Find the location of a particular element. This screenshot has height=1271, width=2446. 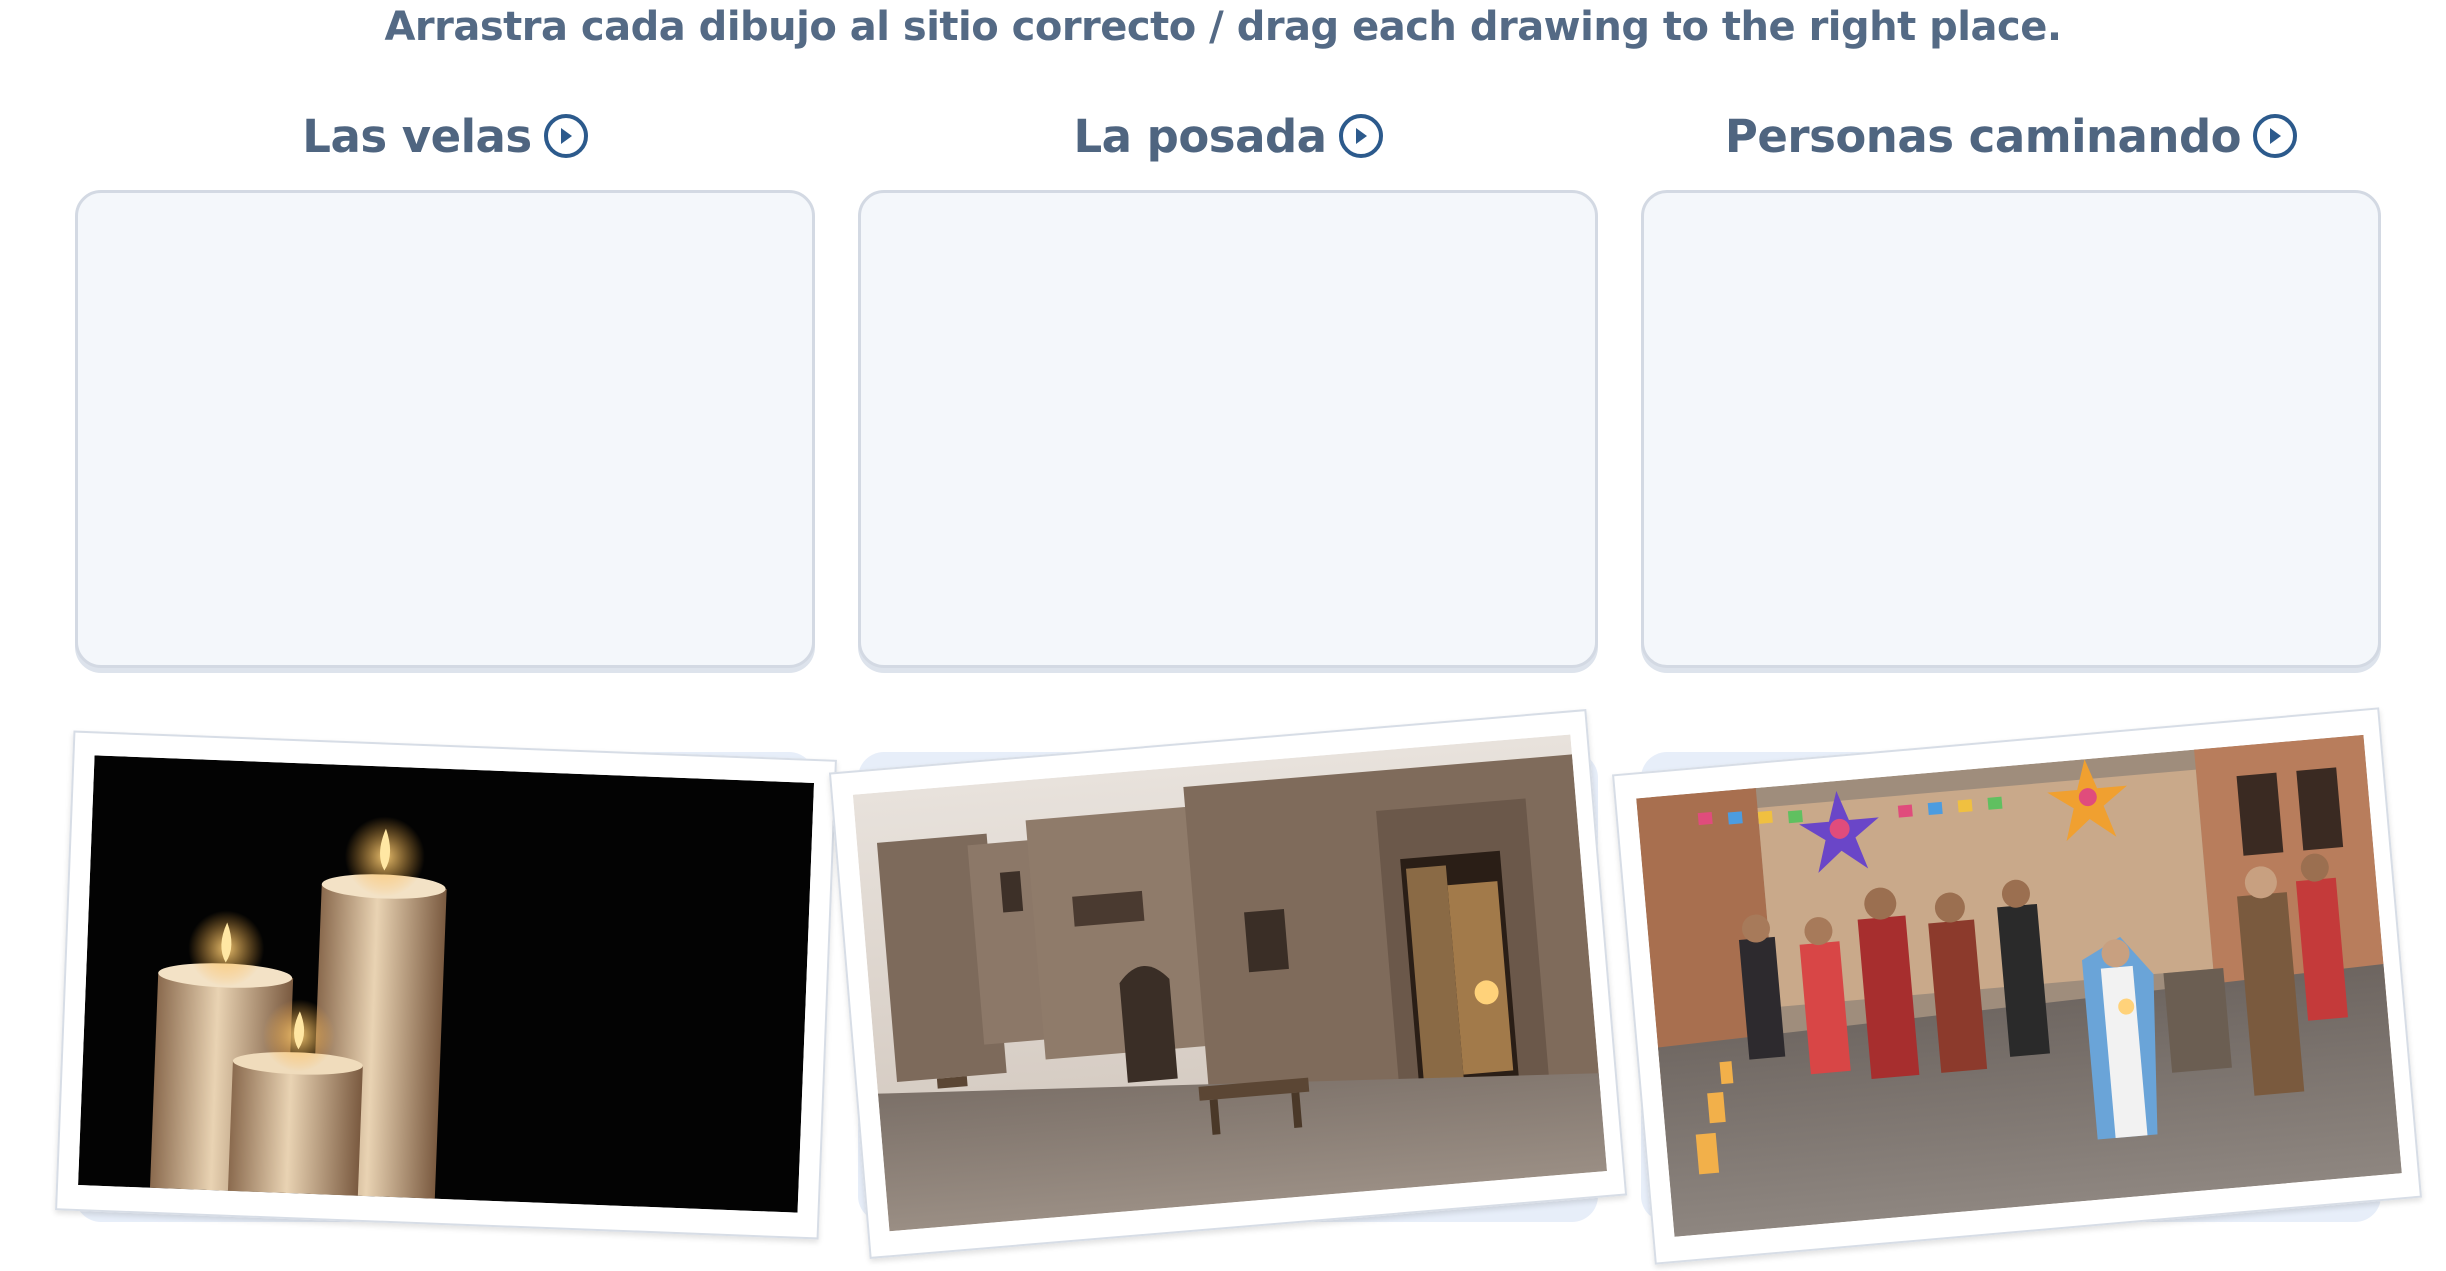

drop-zone-la-posada is located at coordinates (1228, 429).